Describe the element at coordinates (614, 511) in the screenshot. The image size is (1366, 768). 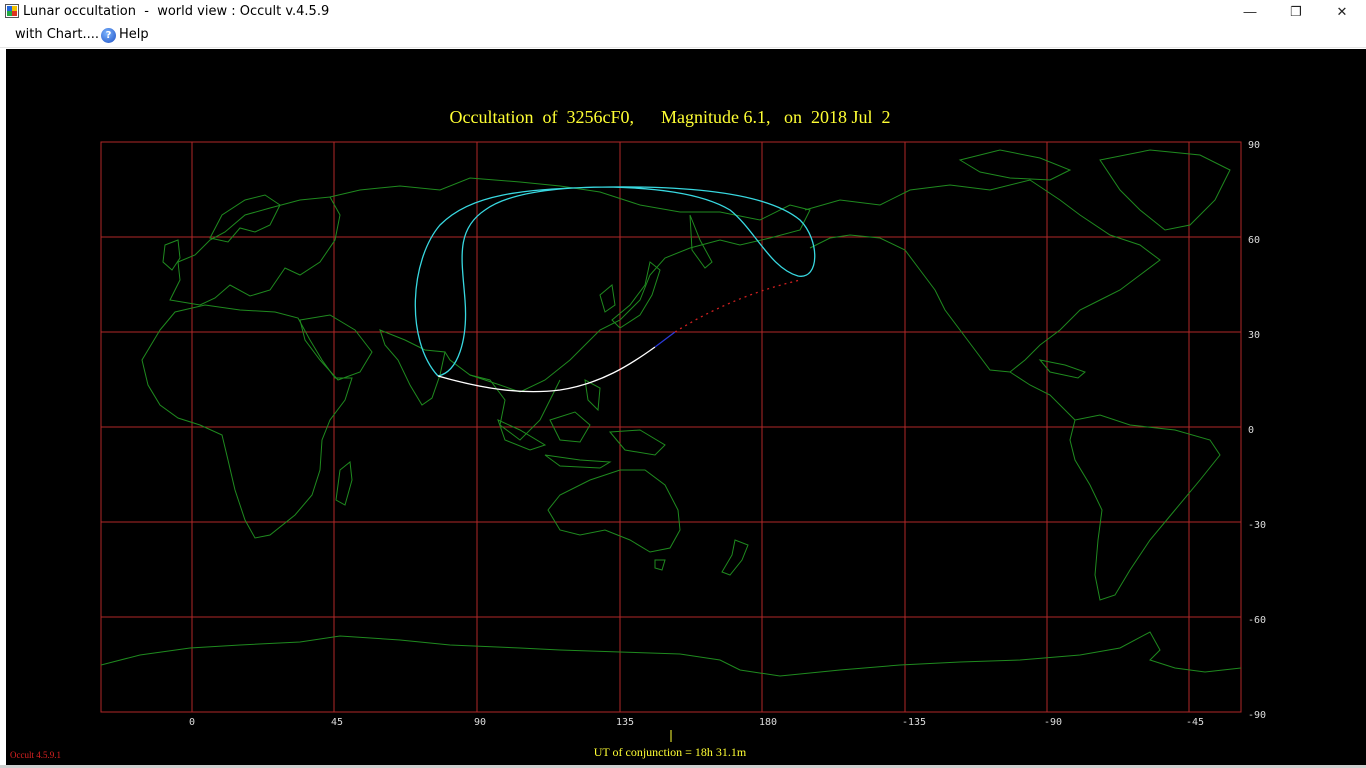
I see `coast-australia` at that location.